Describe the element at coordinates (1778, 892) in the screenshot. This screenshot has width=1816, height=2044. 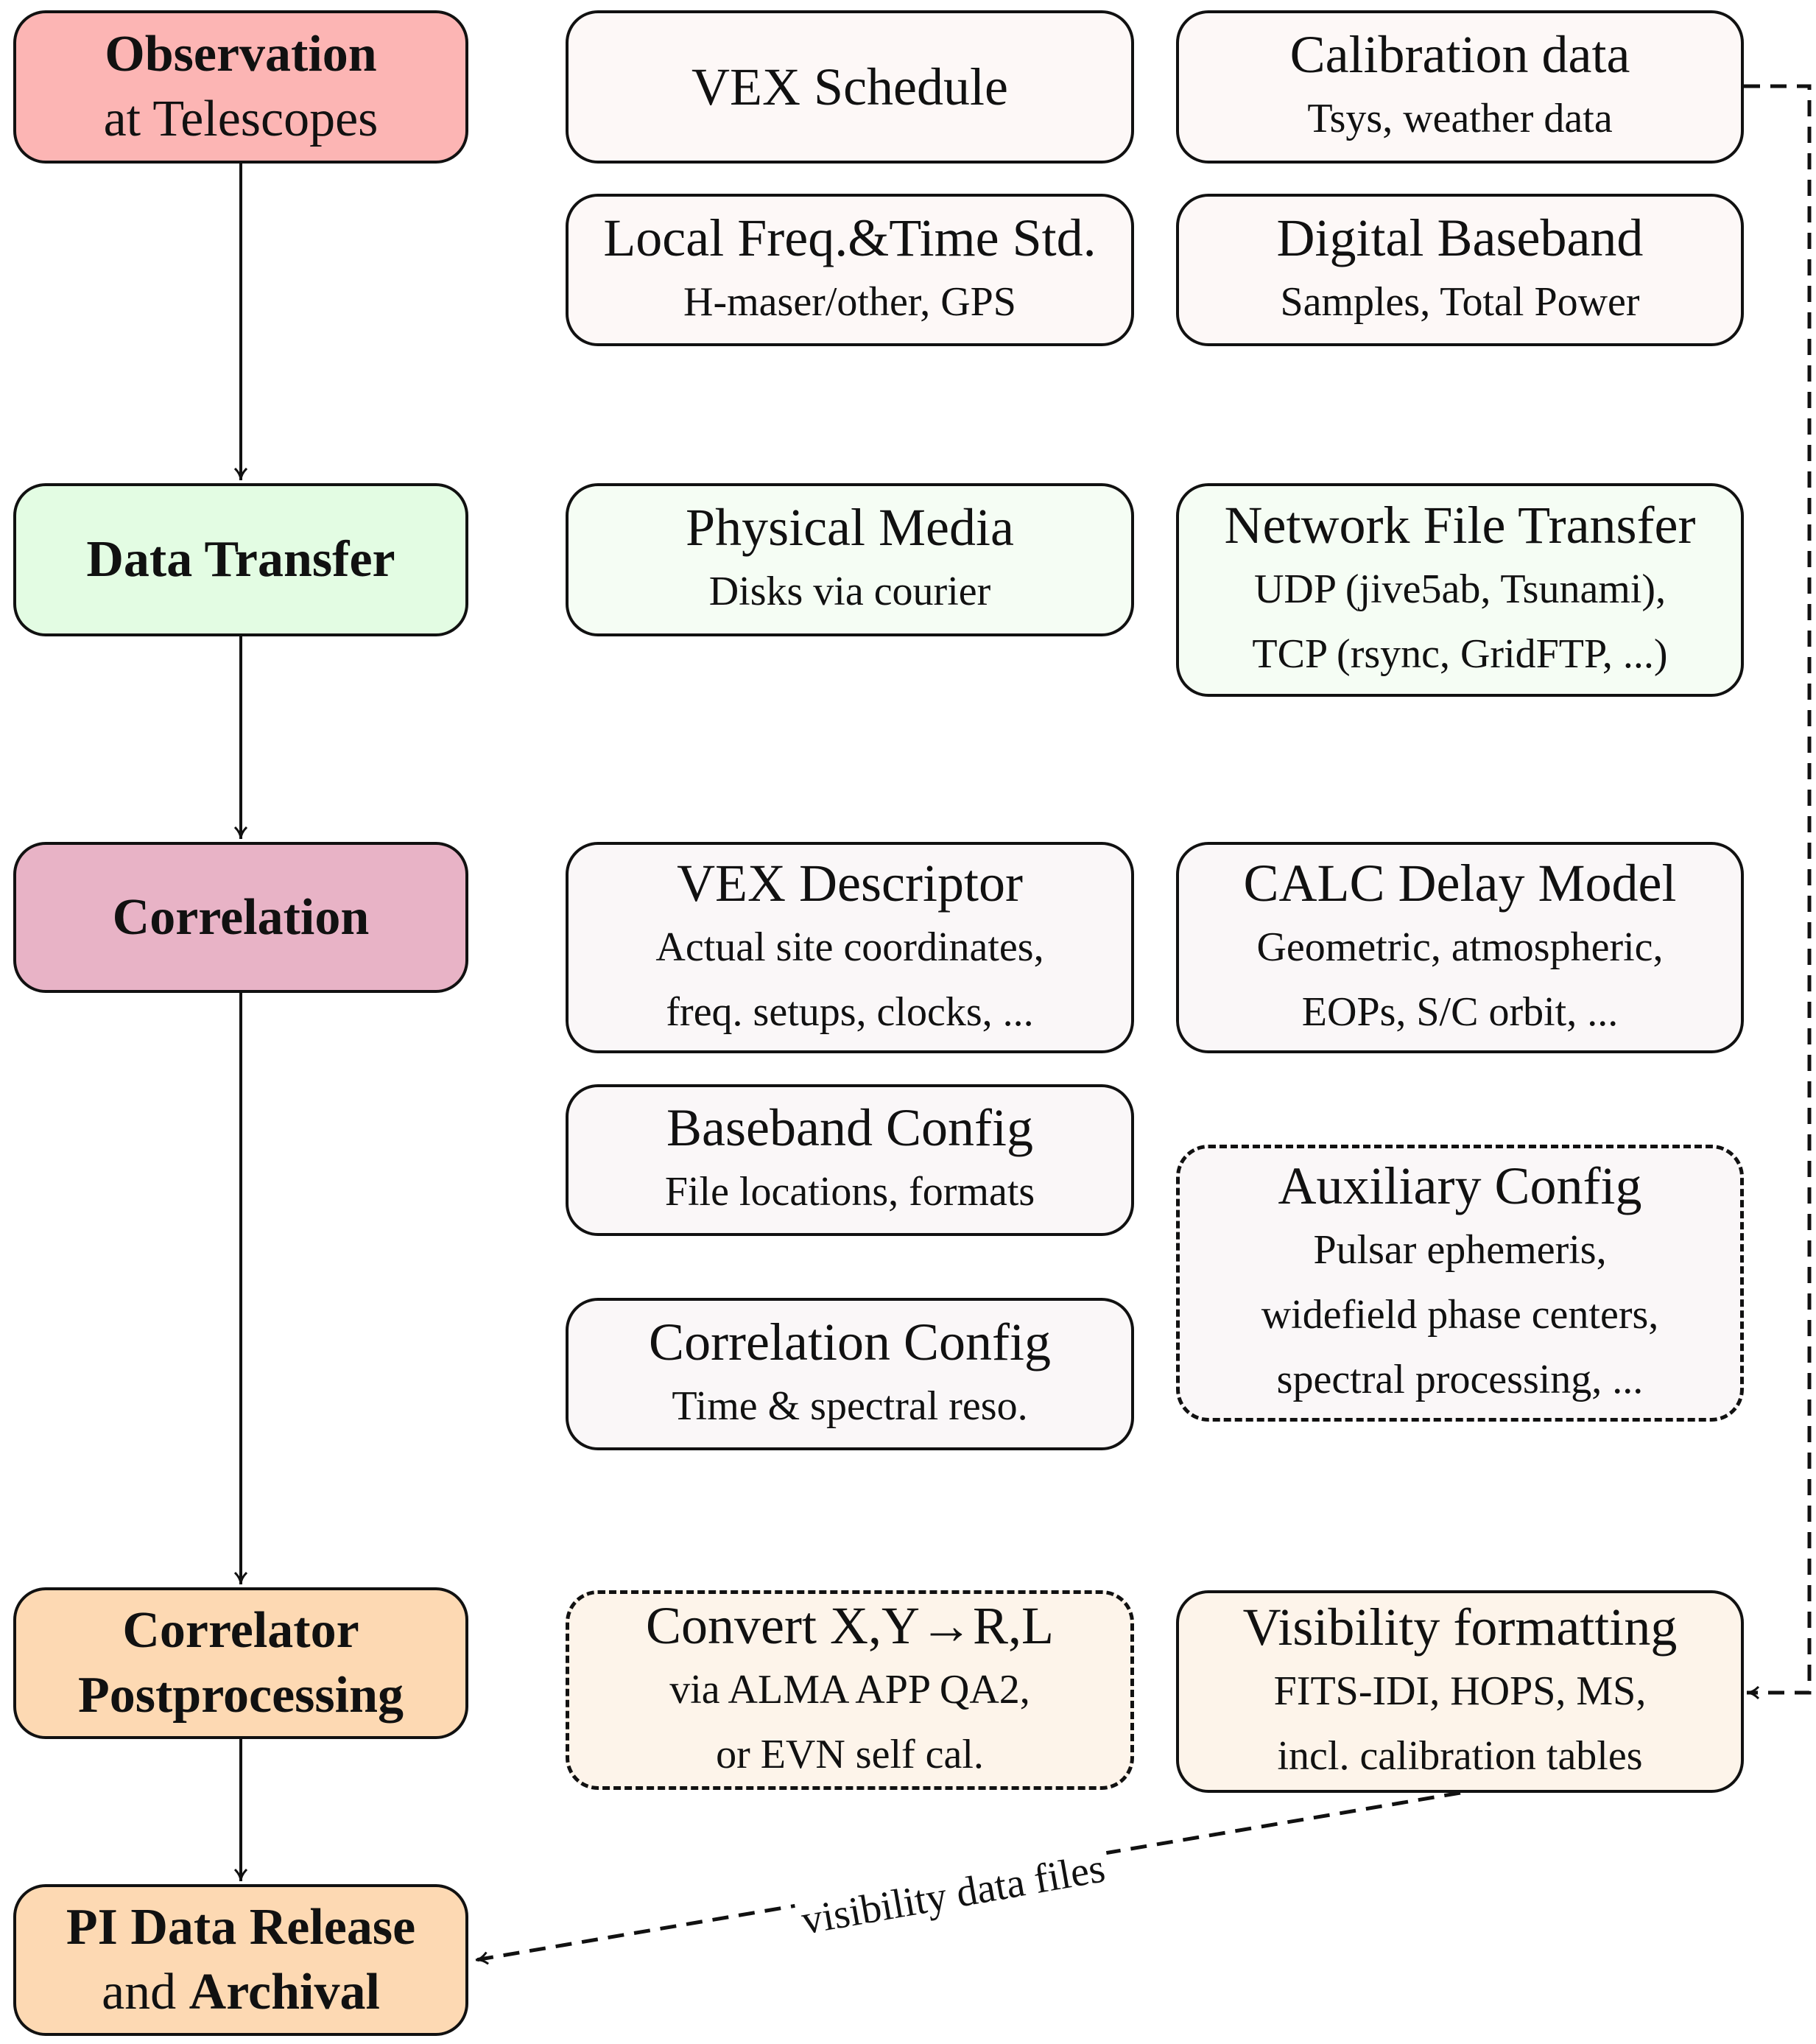
I see `dashed-arrow-calibration-to-visibility` at that location.